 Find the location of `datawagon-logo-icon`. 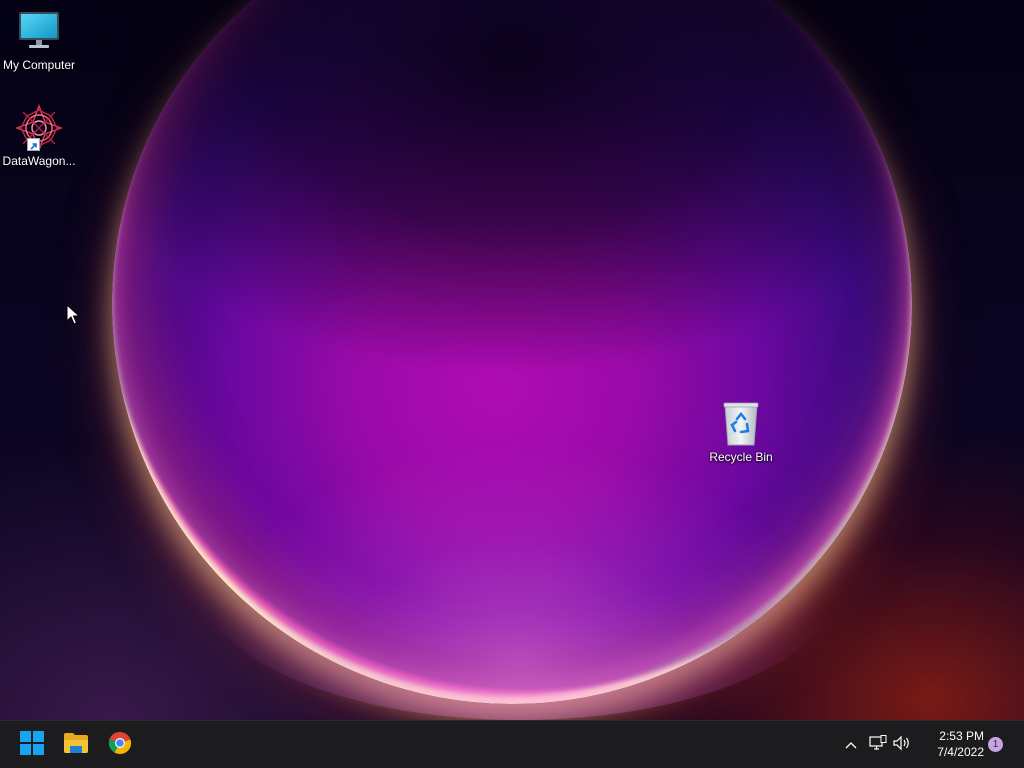

datawagon-logo-icon is located at coordinates (39, 128).